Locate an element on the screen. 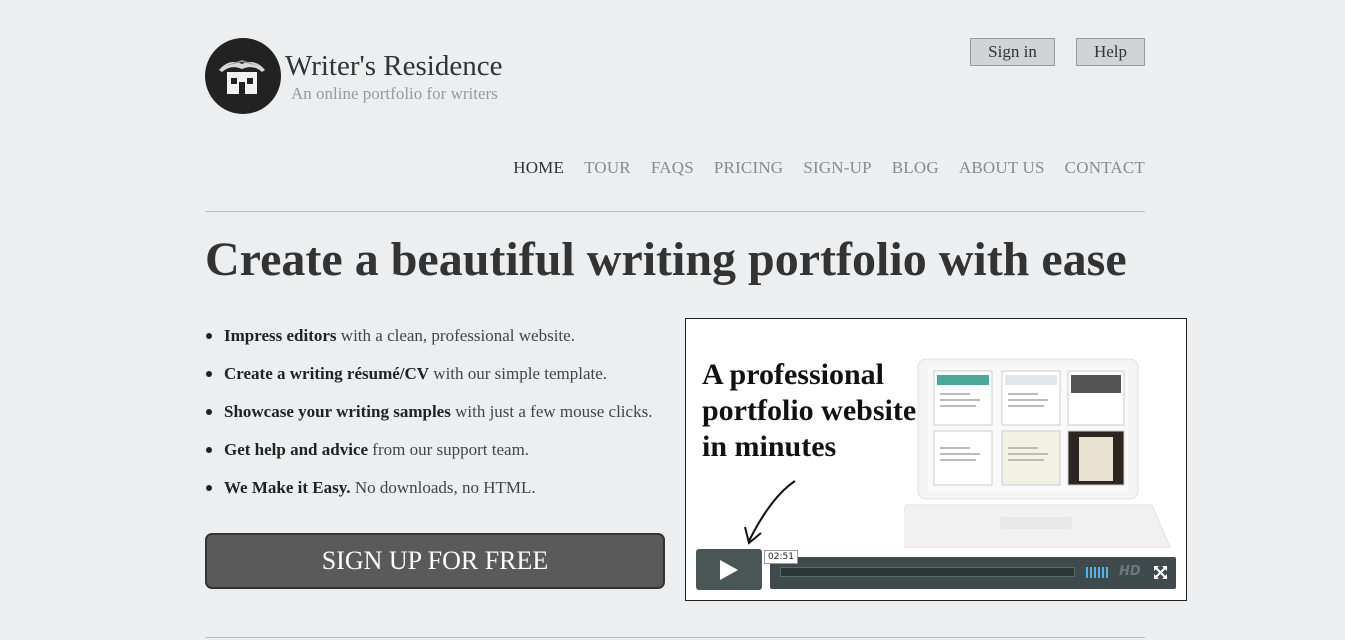  signup-free-button: SIGN UP FOR FREE is located at coordinates (435, 561).